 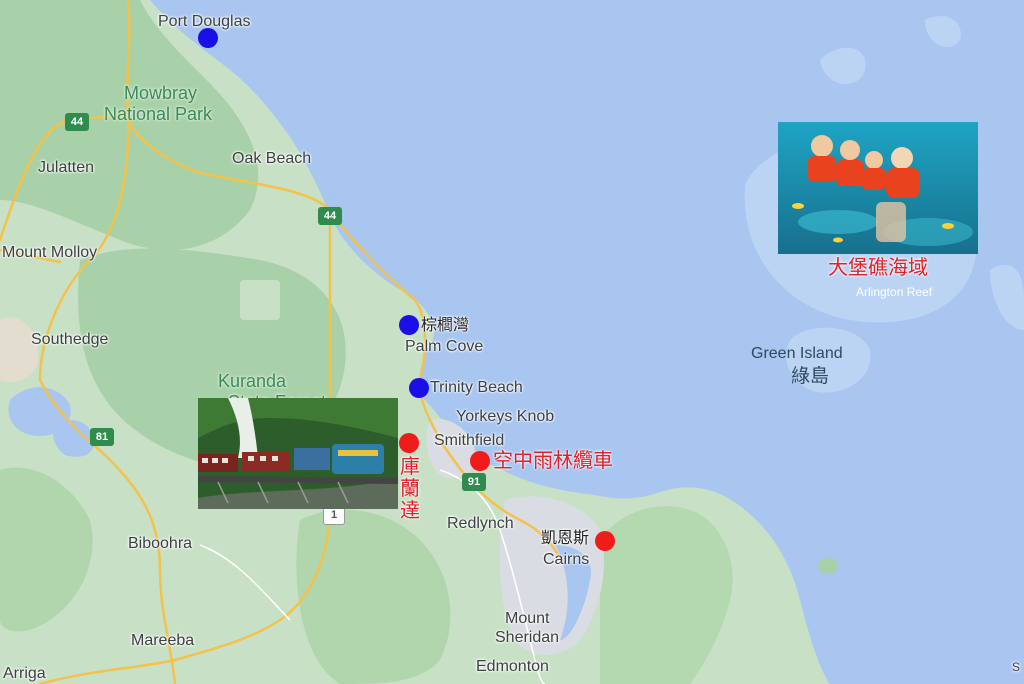 I want to click on label-mount-sheridan-2: Sheridan, so click(x=527, y=637).